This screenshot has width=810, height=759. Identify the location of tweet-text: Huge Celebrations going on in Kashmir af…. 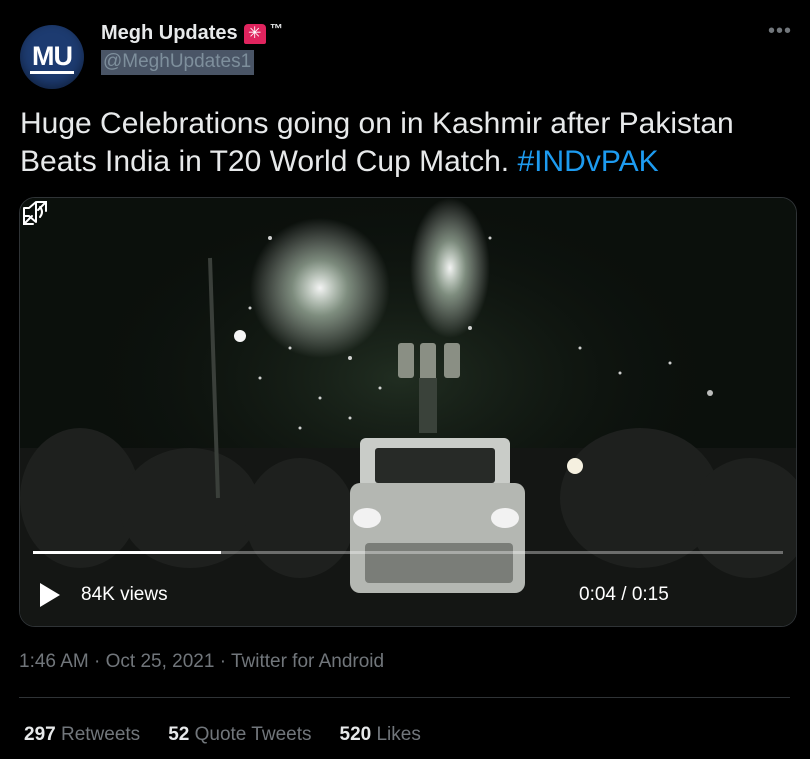
(405, 143).